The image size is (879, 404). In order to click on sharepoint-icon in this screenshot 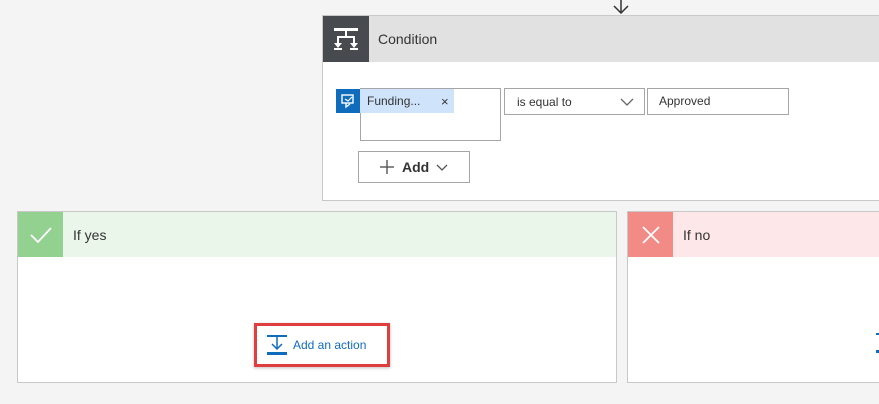, I will do `click(348, 101)`.